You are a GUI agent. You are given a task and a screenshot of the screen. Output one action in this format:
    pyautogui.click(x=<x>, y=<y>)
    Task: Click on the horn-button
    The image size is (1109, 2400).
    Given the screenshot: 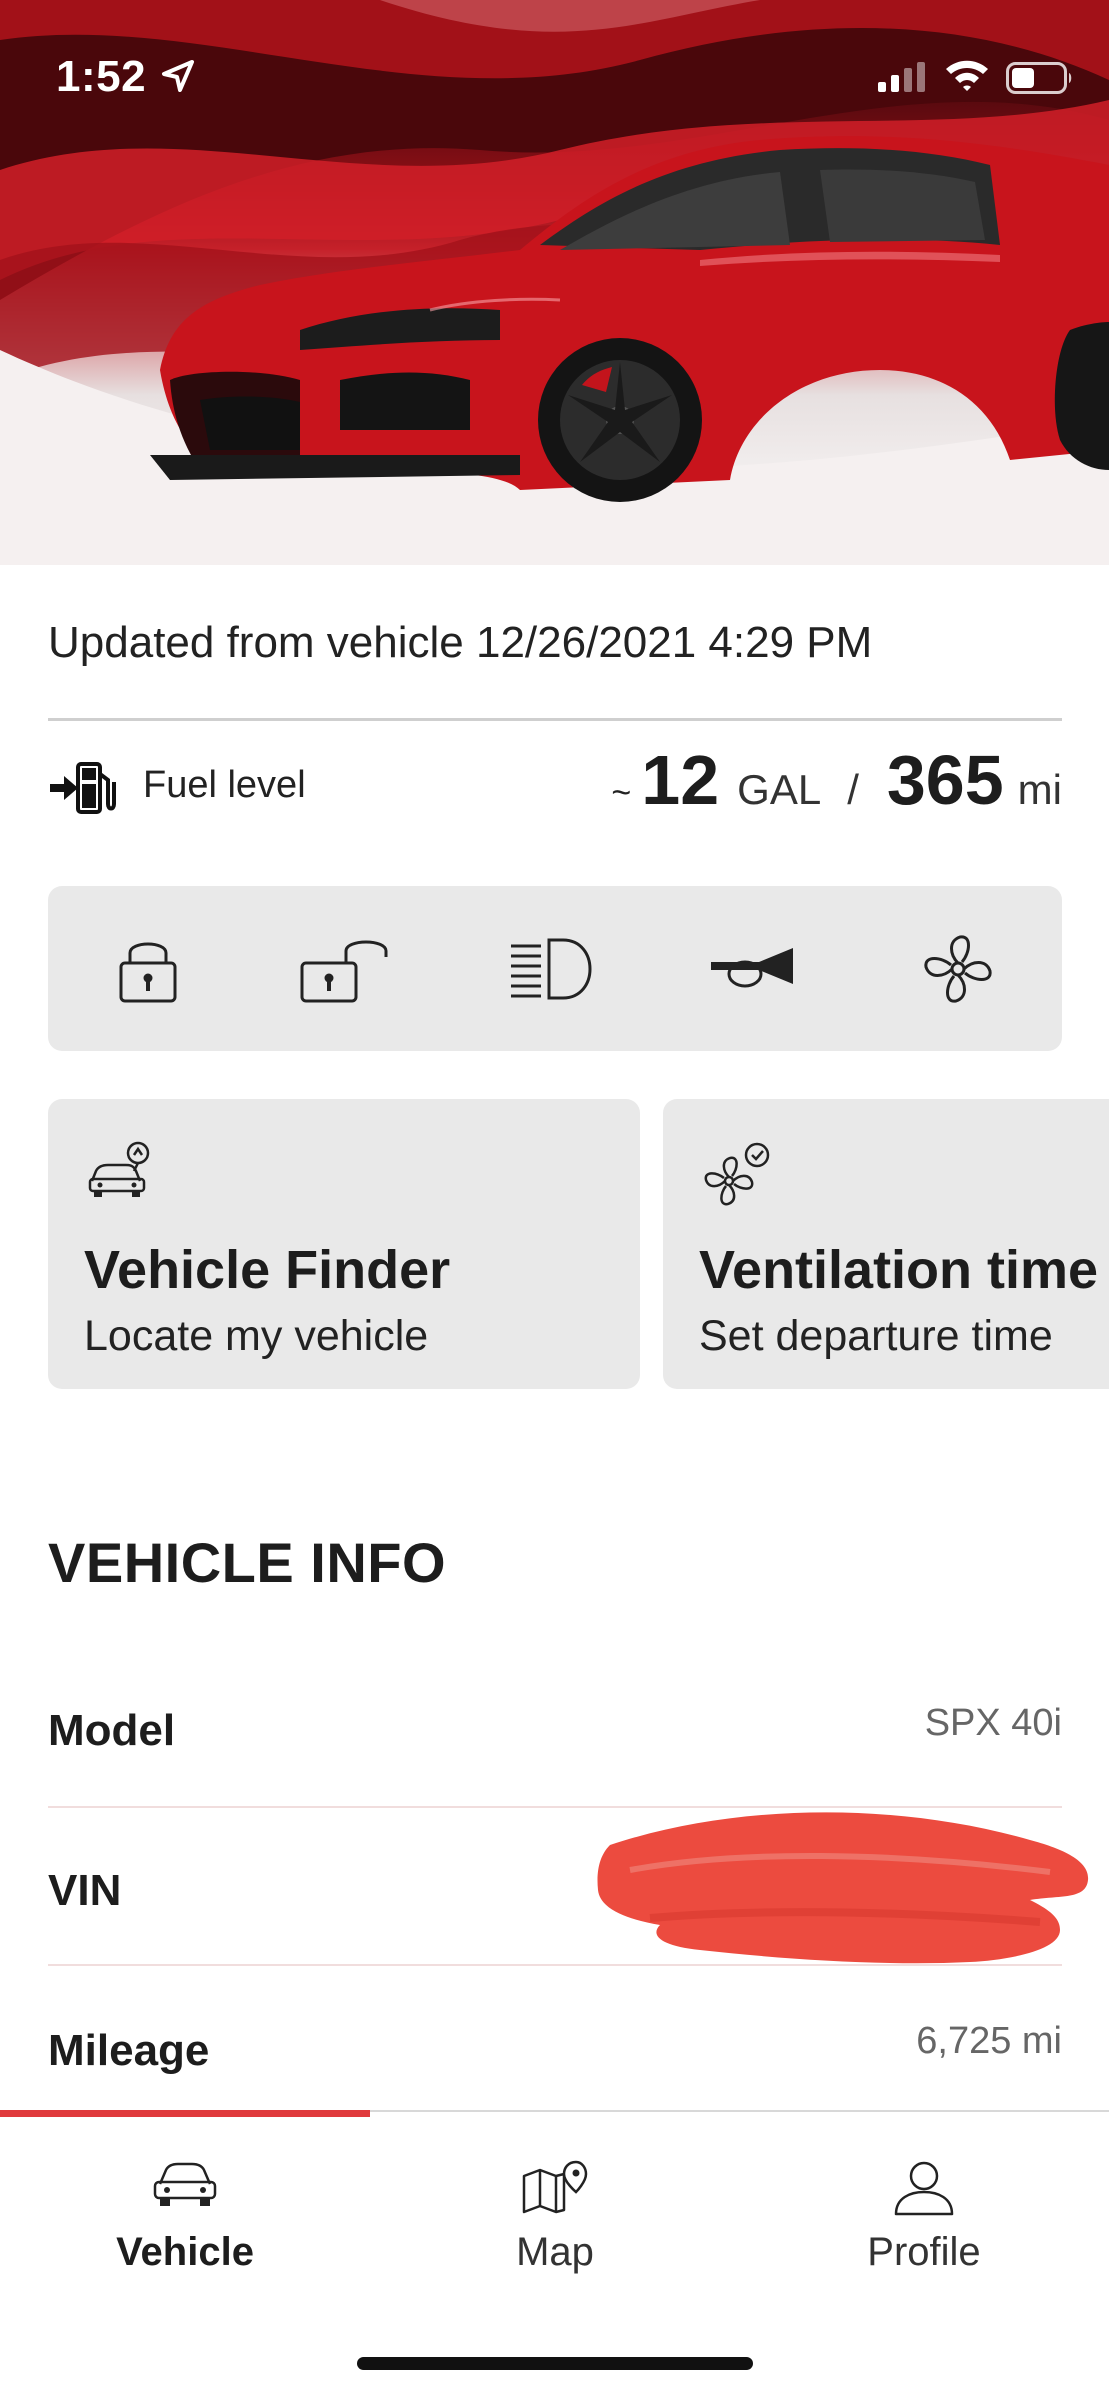 What is the action you would take?
    pyautogui.click(x=754, y=968)
    